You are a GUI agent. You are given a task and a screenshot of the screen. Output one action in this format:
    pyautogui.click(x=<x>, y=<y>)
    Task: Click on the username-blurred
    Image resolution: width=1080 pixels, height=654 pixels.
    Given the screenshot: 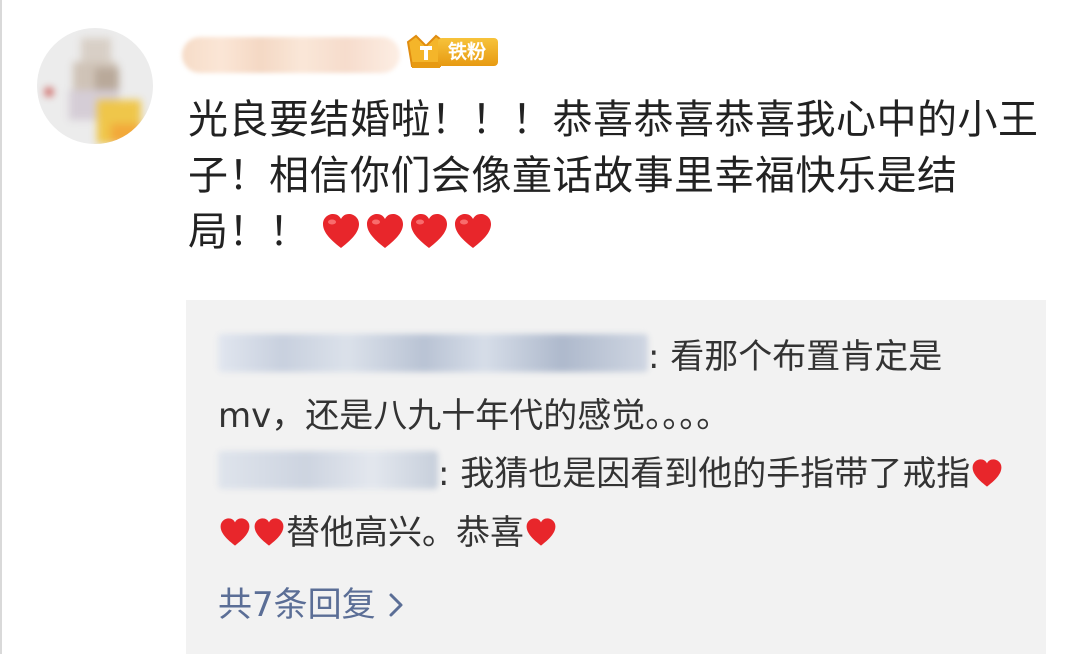 What is the action you would take?
    pyautogui.click(x=291, y=55)
    